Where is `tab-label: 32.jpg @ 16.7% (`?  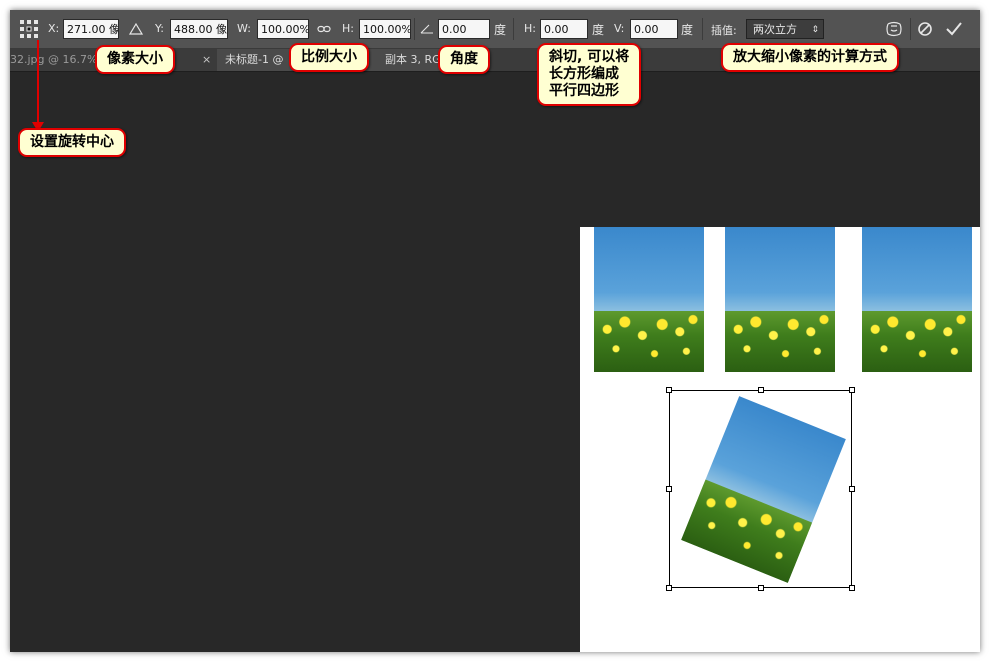 tab-label: 32.jpg @ 16.7% ( is located at coordinates (58, 59).